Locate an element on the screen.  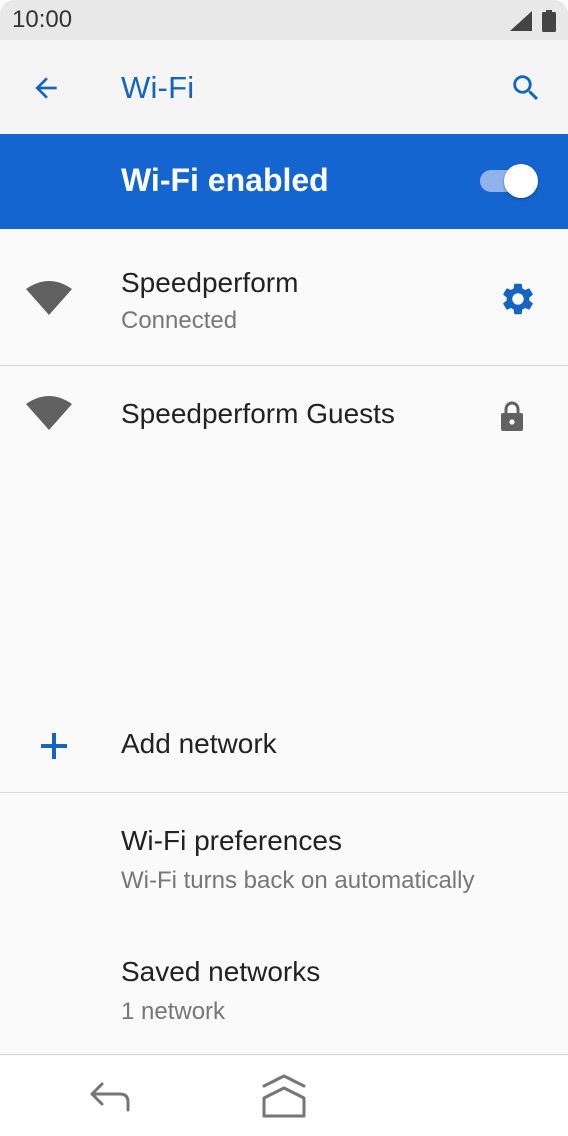
wifi-toggle-switch is located at coordinates (508, 181).